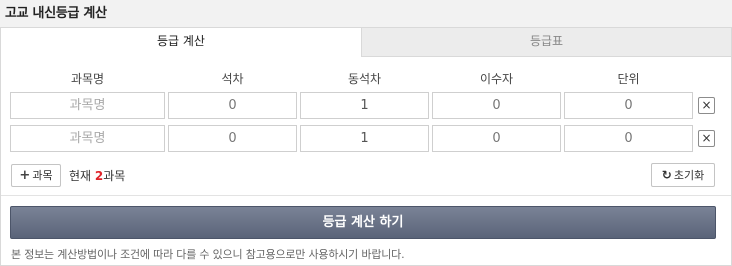 The height and width of the screenshot is (266, 732). What do you see at coordinates (628, 79) in the screenshot?
I see `column-header-units: 단위` at bounding box center [628, 79].